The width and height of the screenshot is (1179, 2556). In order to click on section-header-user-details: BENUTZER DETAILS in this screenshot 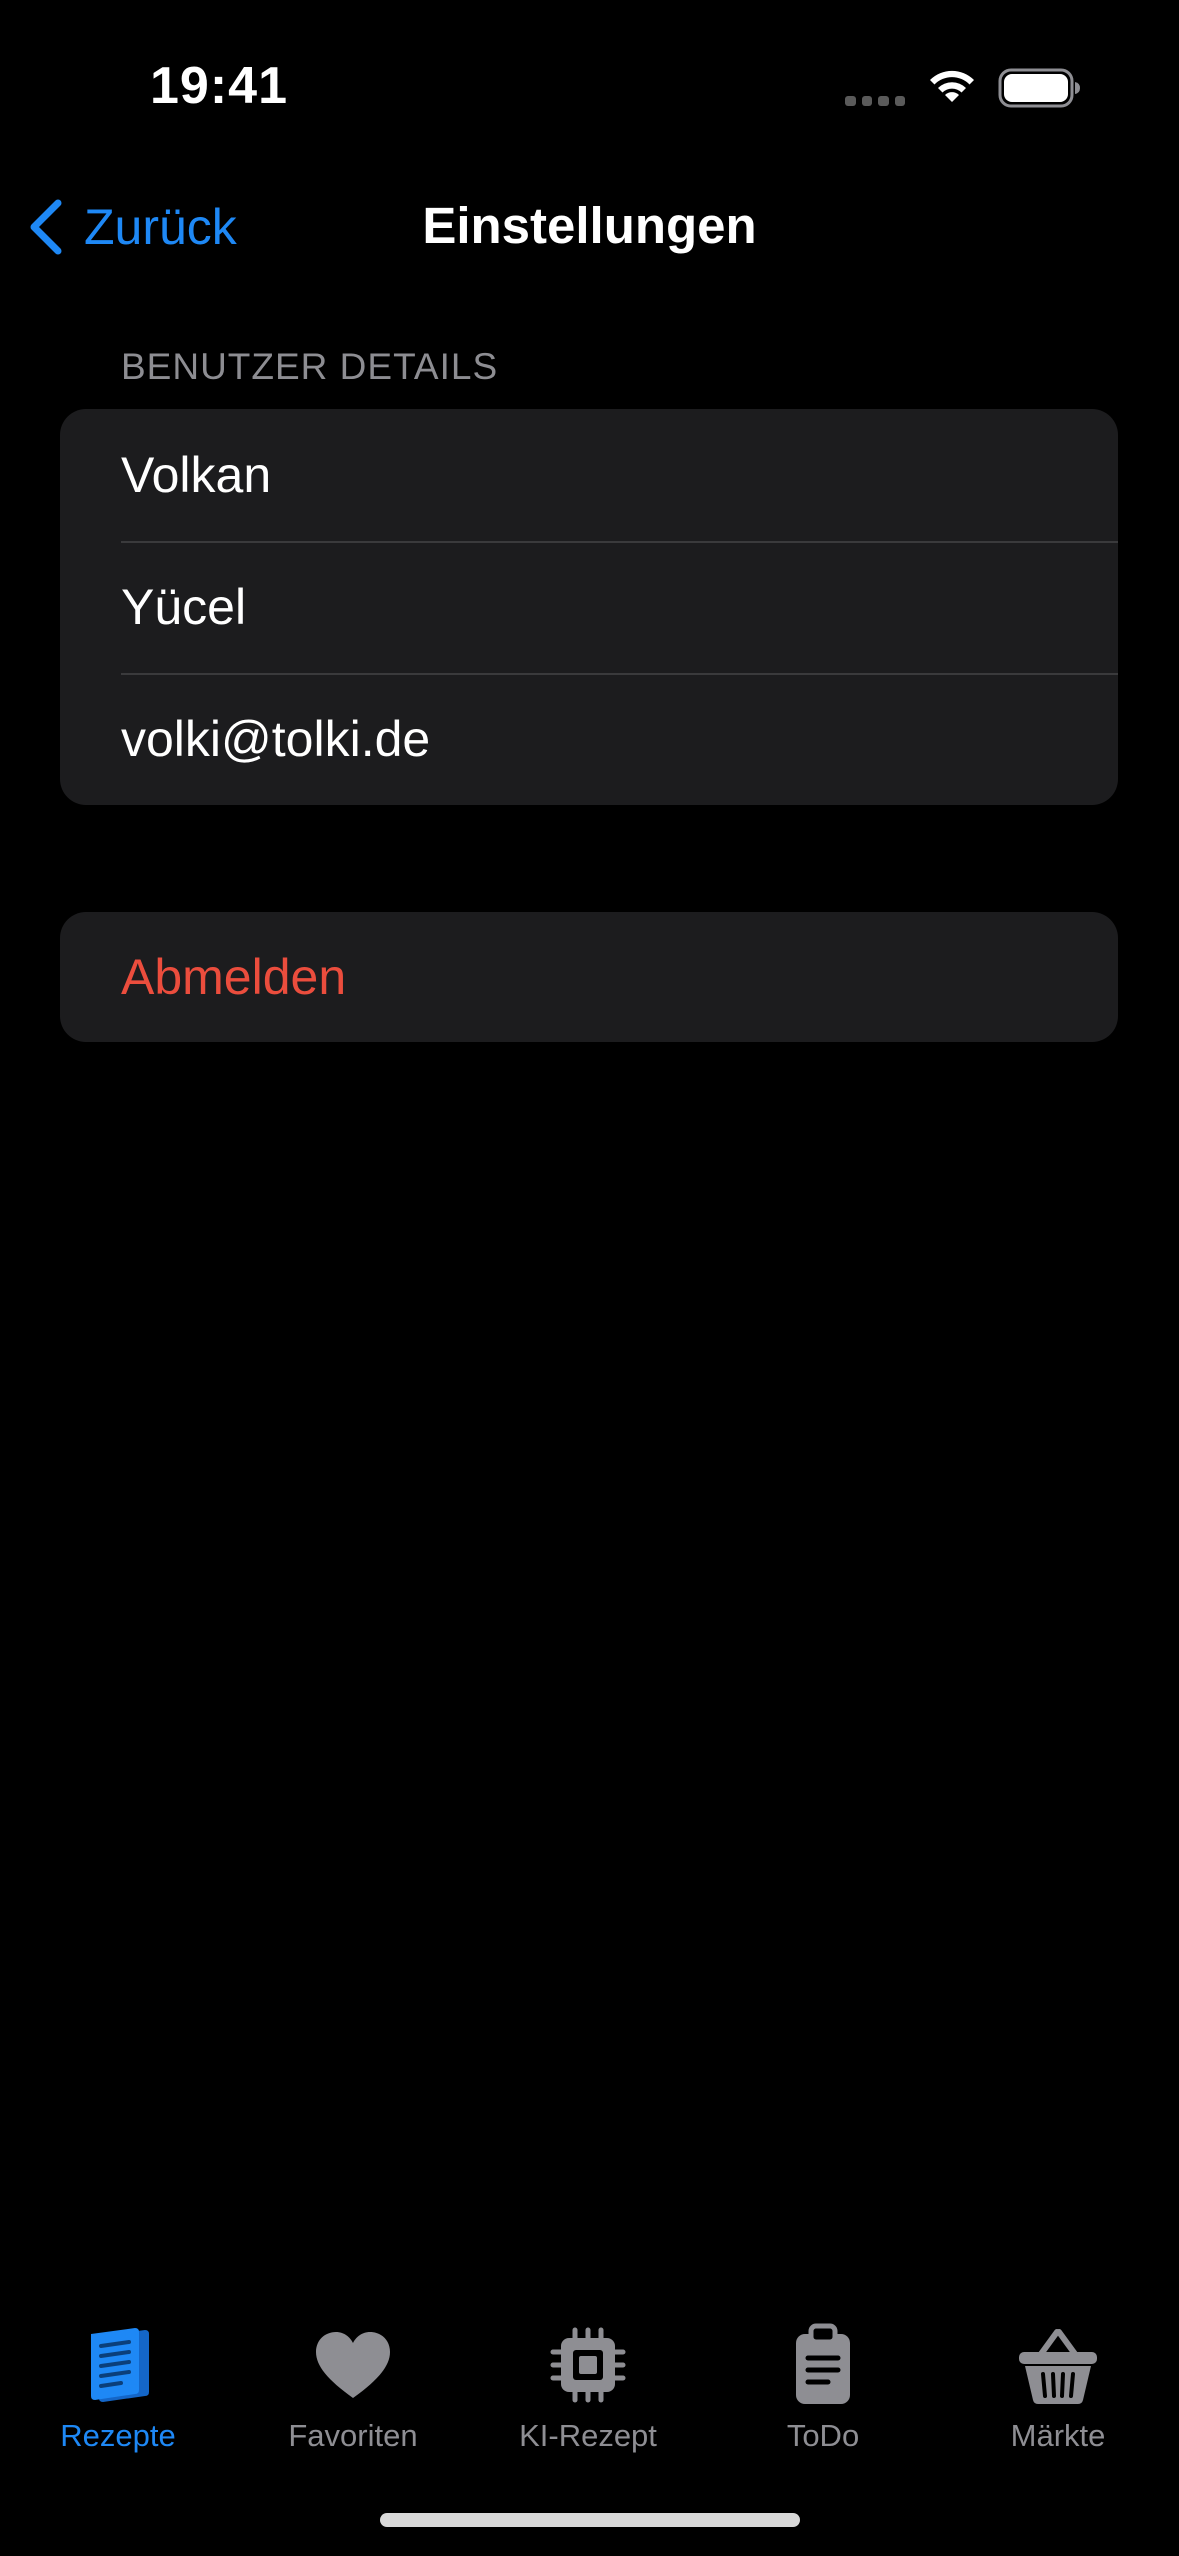, I will do `click(310, 366)`.